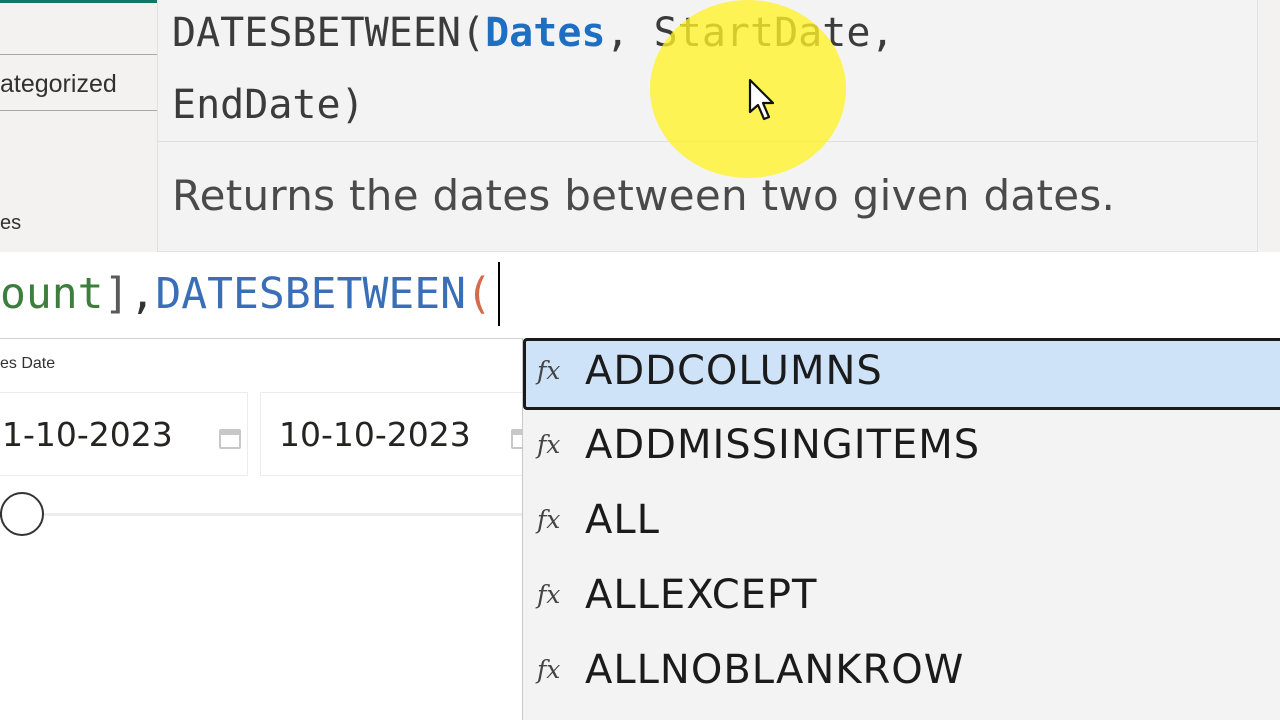  I want to click on suggestion-item: fx ADDMISSINGITEMS, so click(901, 448).